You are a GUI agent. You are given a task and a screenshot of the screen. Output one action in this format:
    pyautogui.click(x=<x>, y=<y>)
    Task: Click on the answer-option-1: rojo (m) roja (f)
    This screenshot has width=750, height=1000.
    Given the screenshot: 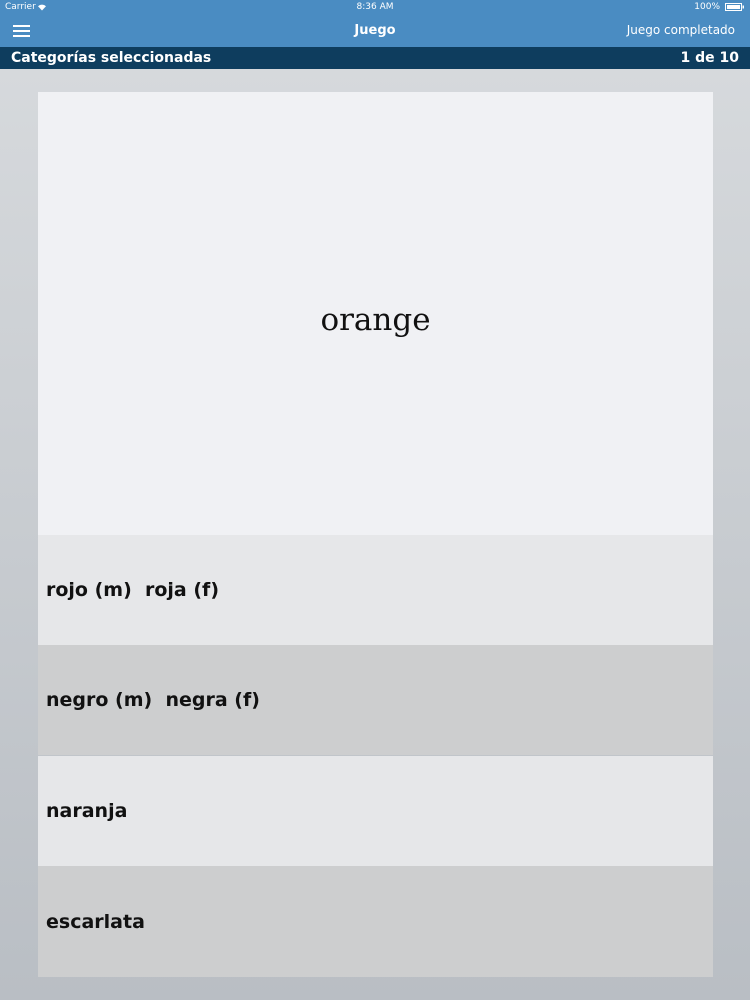 What is the action you would take?
    pyautogui.click(x=375, y=590)
    